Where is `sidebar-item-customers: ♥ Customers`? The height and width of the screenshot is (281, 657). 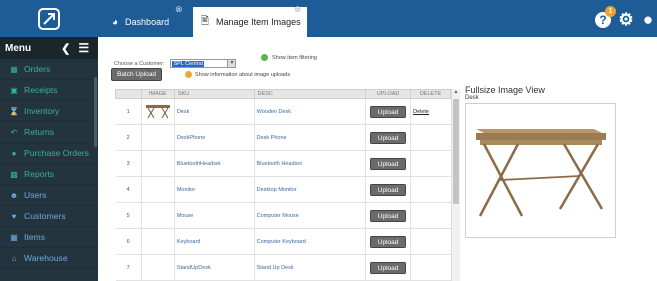
sidebar-item-customers: ♥ Customers is located at coordinates (49, 216).